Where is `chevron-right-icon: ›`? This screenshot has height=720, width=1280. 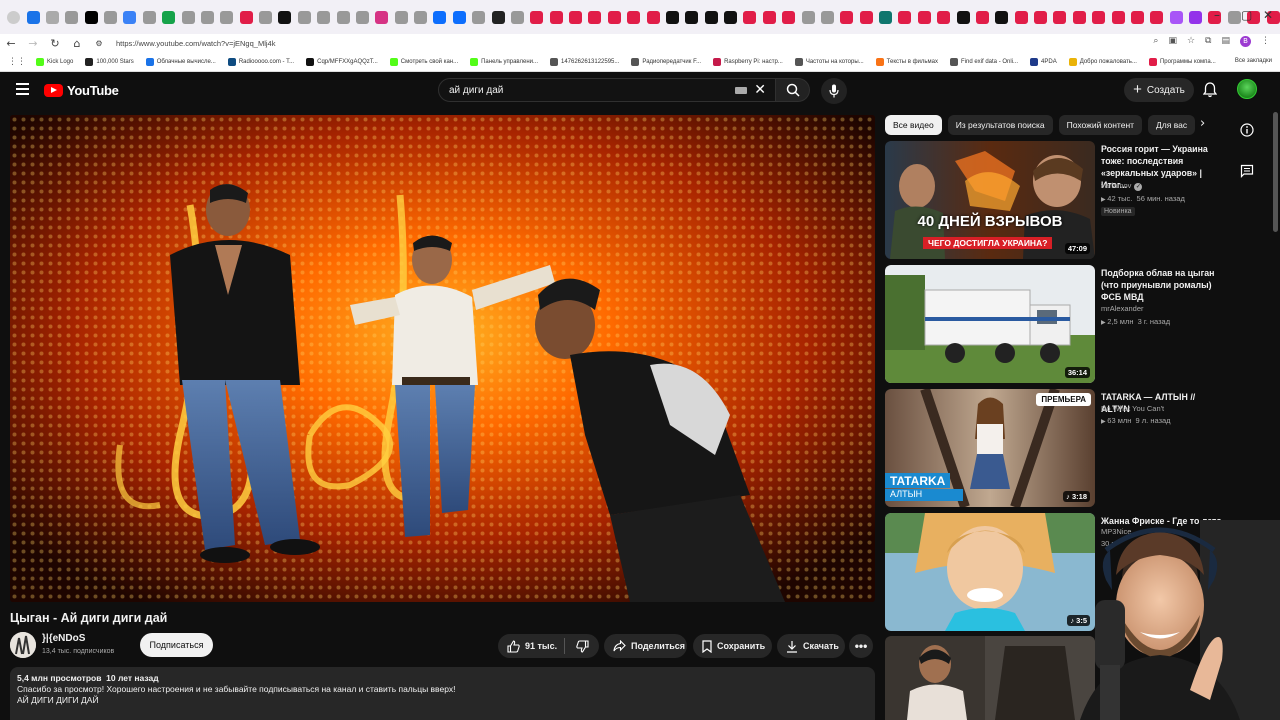 chevron-right-icon: › is located at coordinates (1202, 123).